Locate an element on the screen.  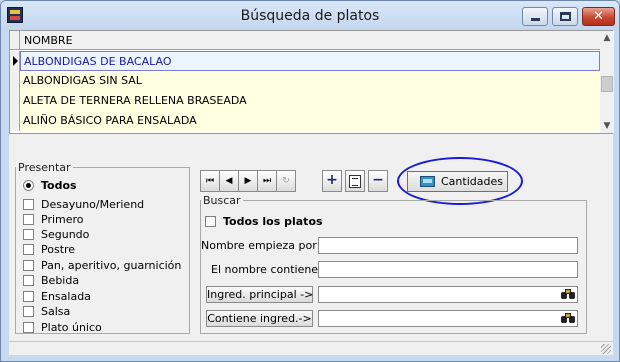
prev-record-button: ◀ is located at coordinates (229, 181).